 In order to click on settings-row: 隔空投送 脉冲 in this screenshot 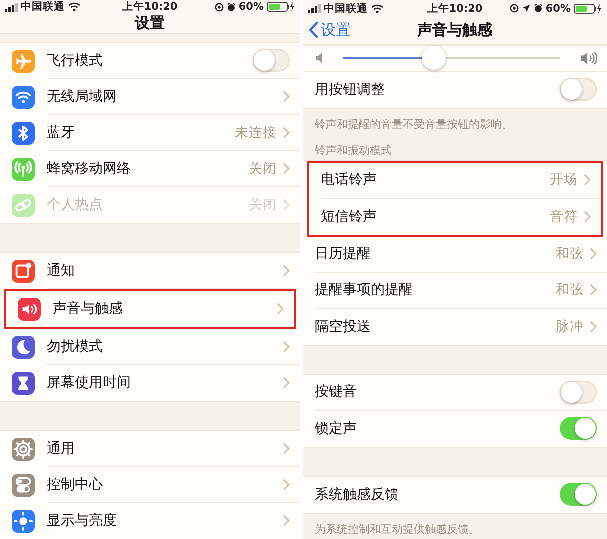, I will do `click(455, 326)`.